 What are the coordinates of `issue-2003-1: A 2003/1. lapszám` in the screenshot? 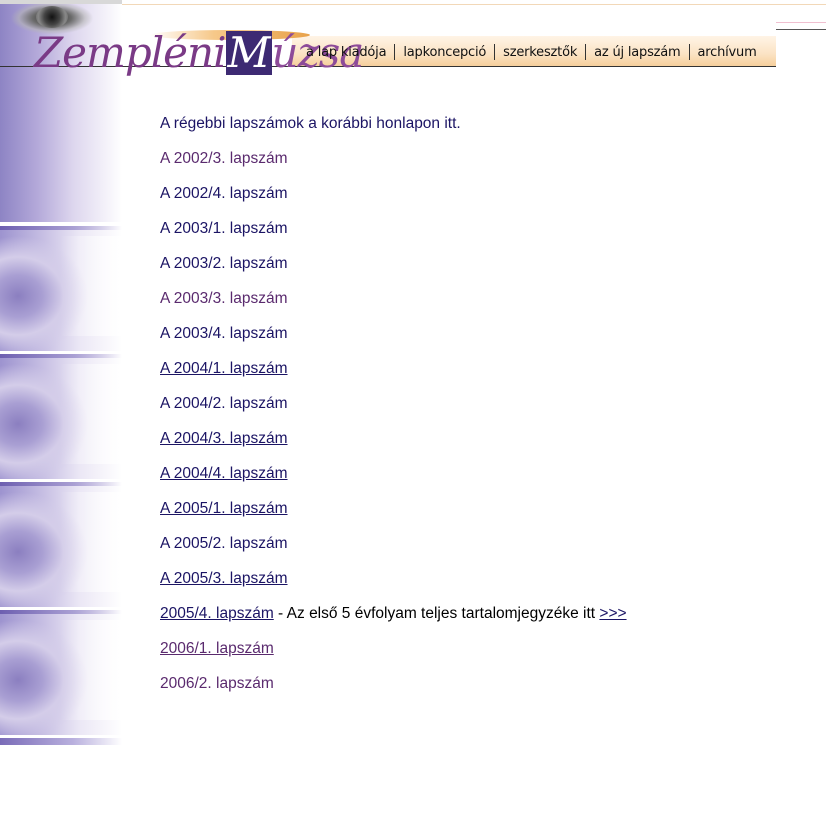 It's located at (480, 234).